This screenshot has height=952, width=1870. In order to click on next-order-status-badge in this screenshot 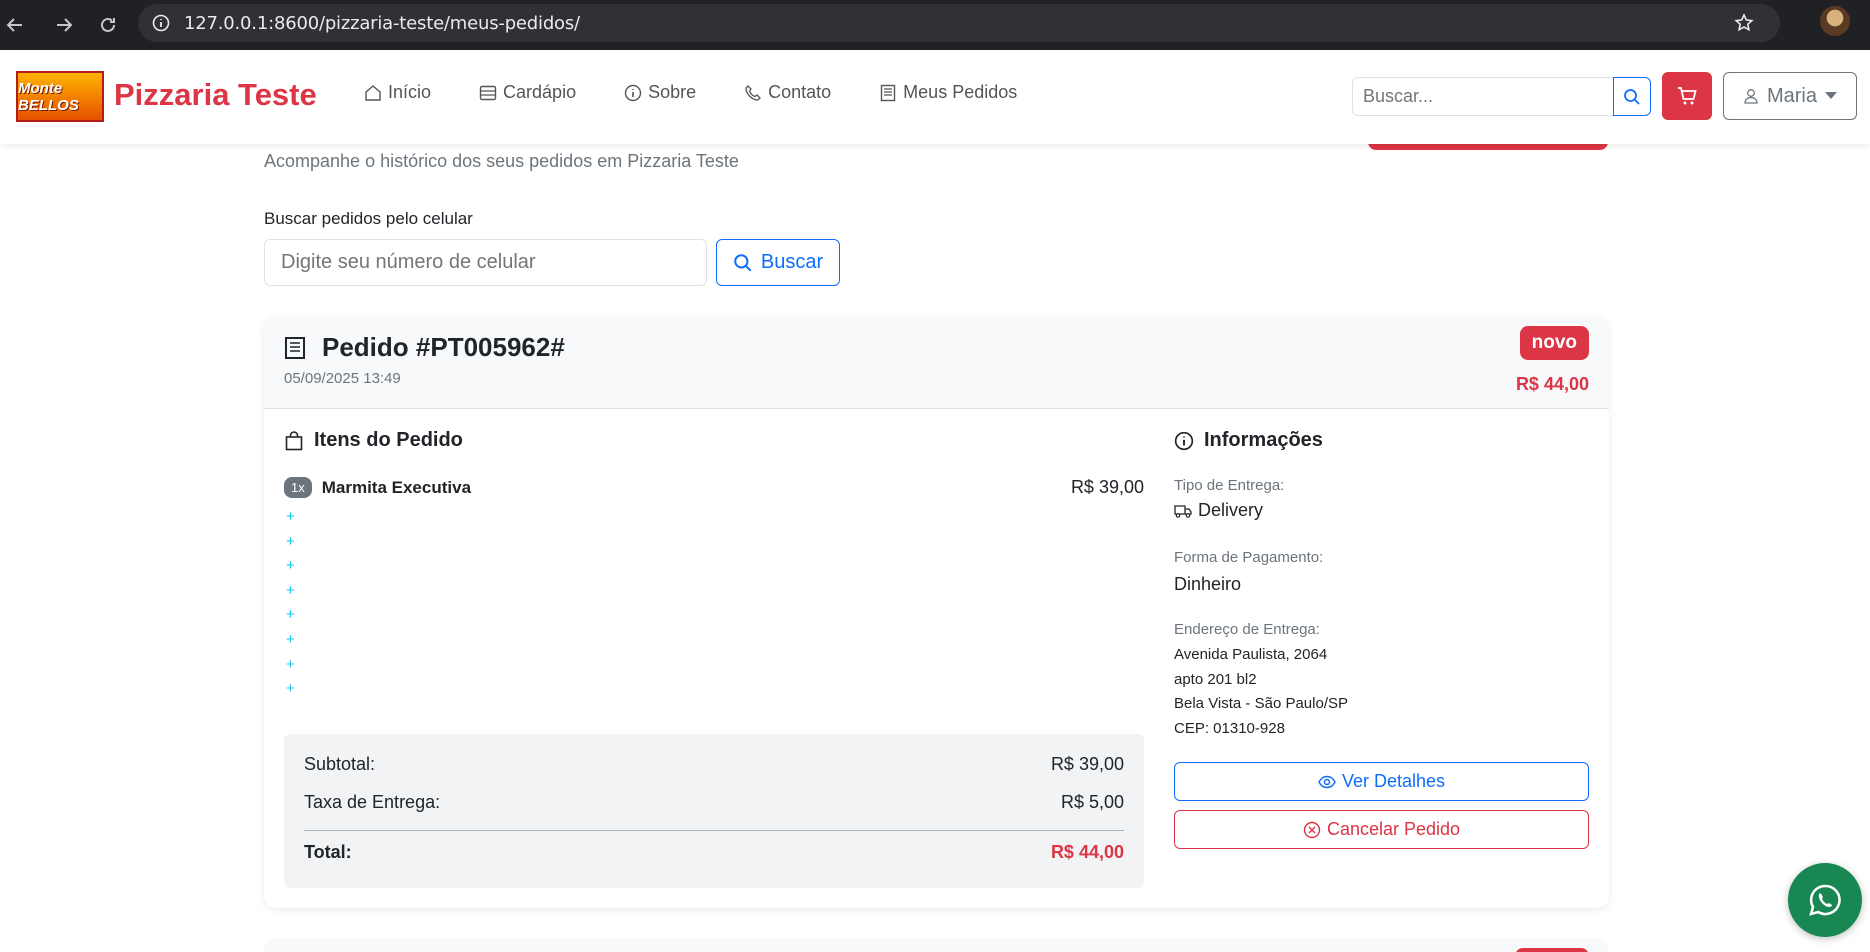, I will do `click(1552, 950)`.